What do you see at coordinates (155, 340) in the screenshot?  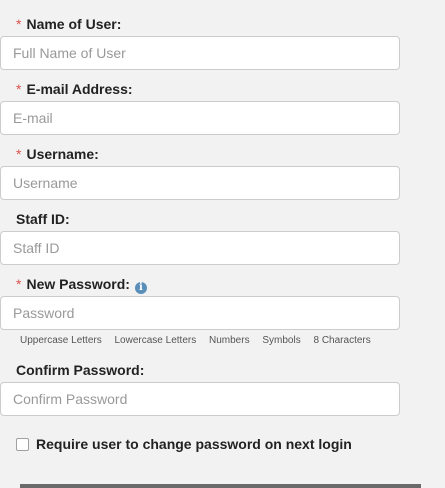 I see `requirement-lowercase: Lowercase Letters` at bounding box center [155, 340].